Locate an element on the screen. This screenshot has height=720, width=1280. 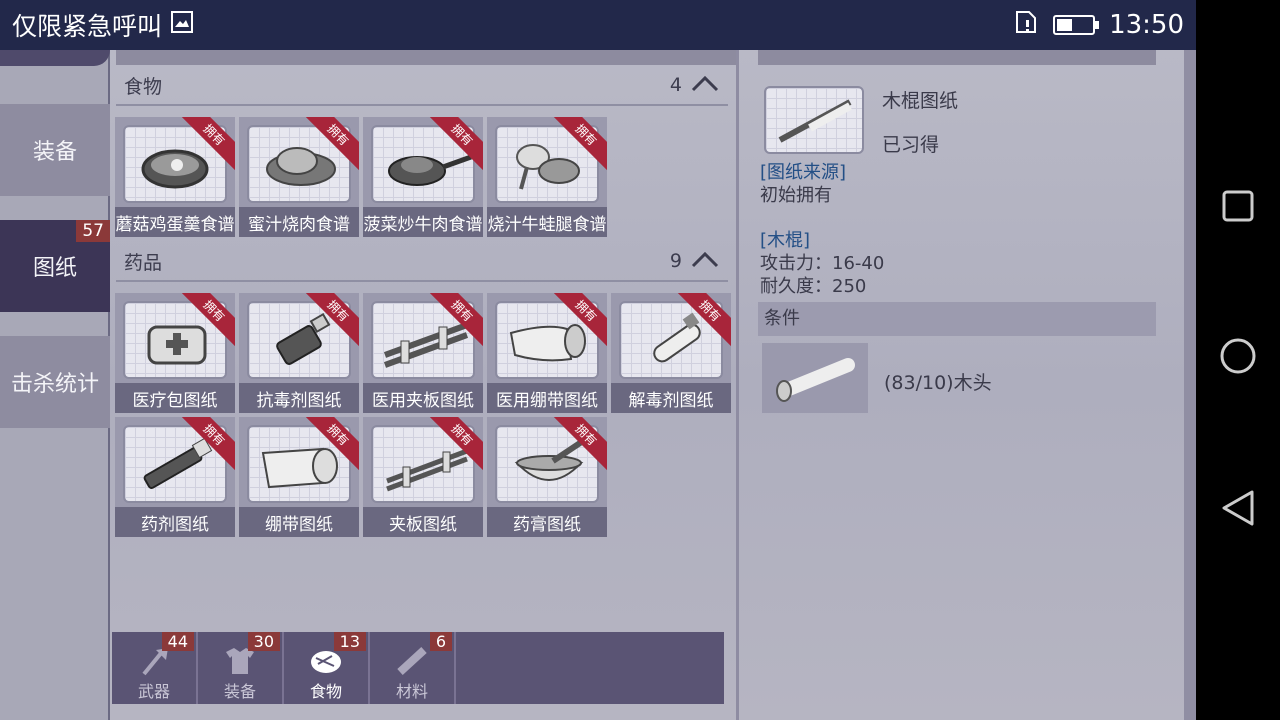
selected-blueprint-thumbnail is located at coordinates (814, 120).